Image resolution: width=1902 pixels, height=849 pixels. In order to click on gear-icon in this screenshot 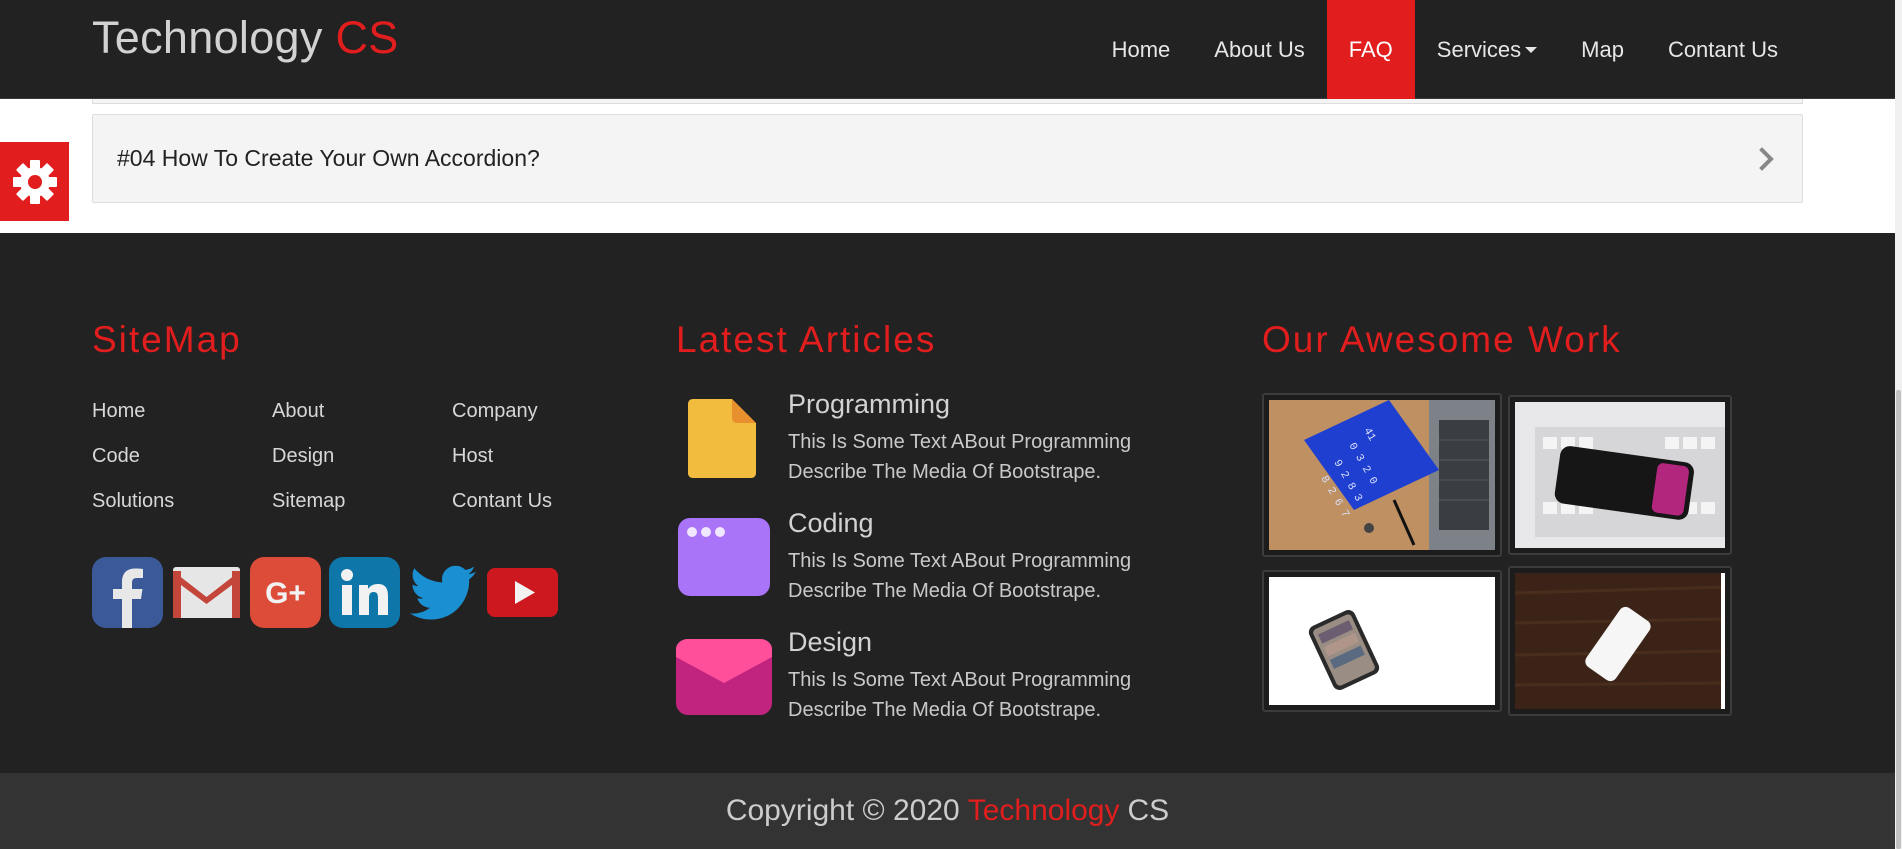, I will do `click(34, 181)`.